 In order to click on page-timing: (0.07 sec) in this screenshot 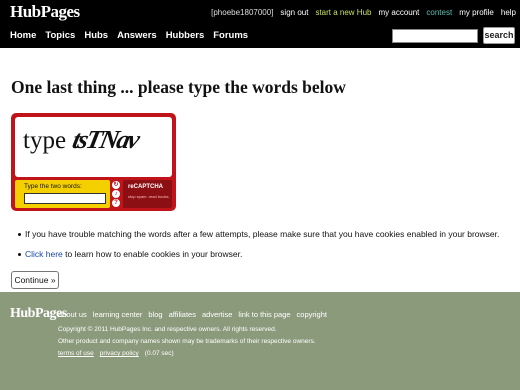, I will do `click(159, 353)`.